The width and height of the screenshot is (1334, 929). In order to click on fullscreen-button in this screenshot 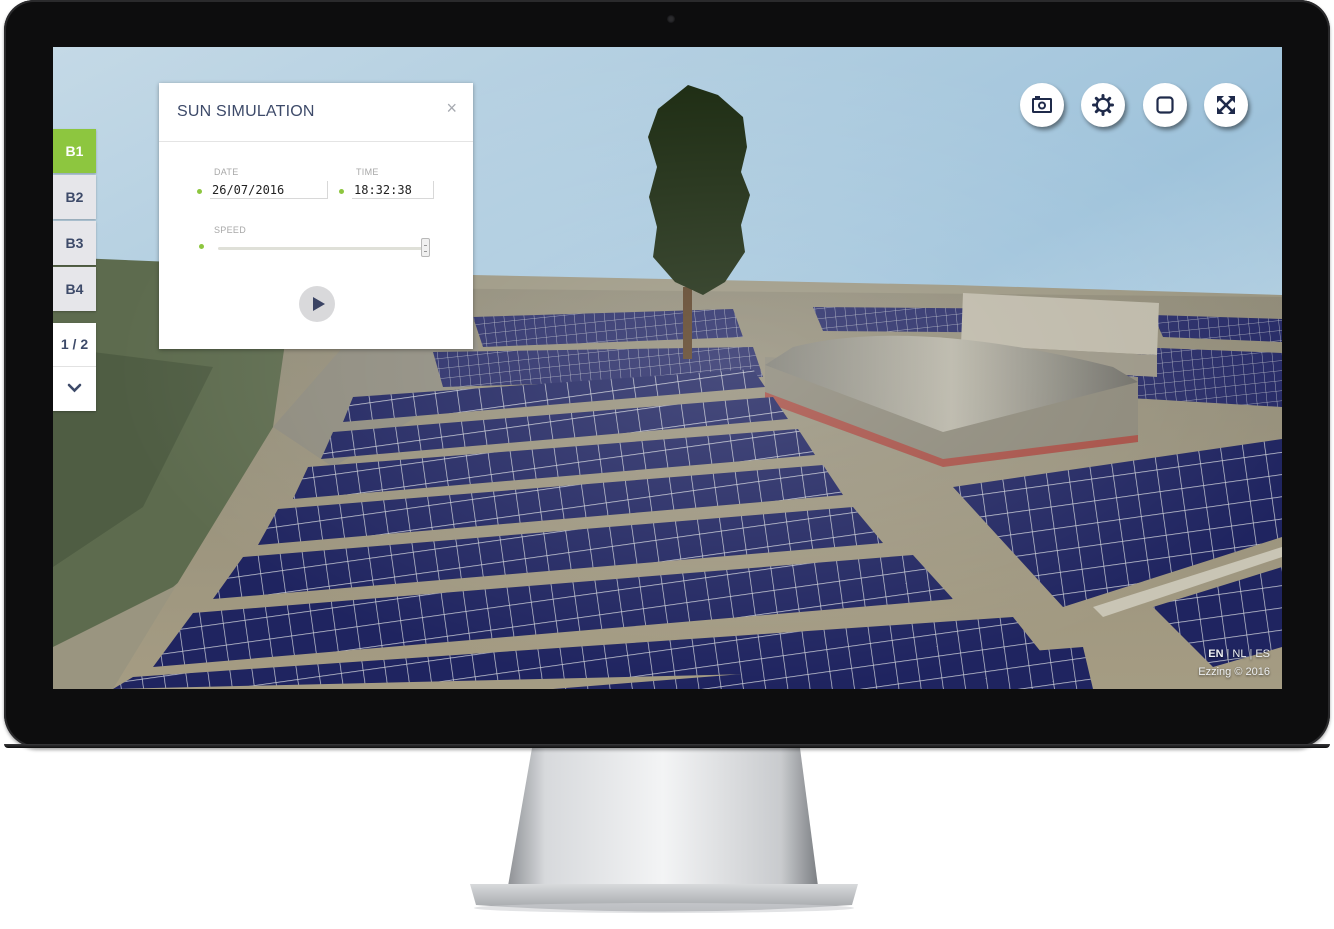, I will do `click(1226, 105)`.